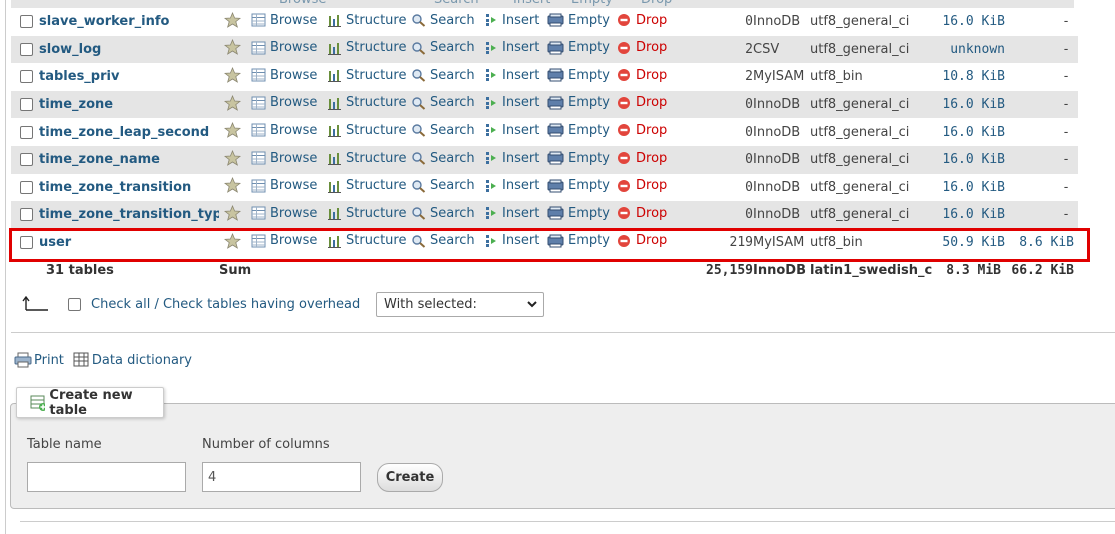  What do you see at coordinates (129, 77) in the screenshot?
I see `table-name-link: tables_priv` at bounding box center [129, 77].